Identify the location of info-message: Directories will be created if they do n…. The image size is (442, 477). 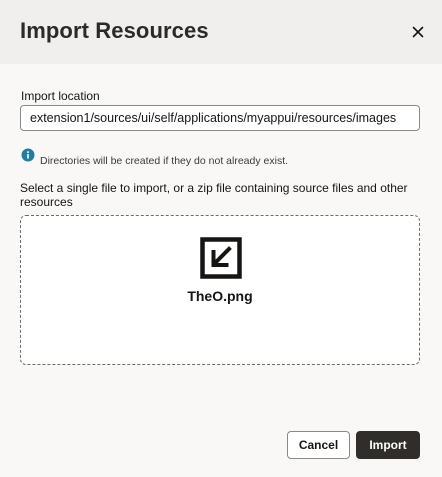
(164, 161).